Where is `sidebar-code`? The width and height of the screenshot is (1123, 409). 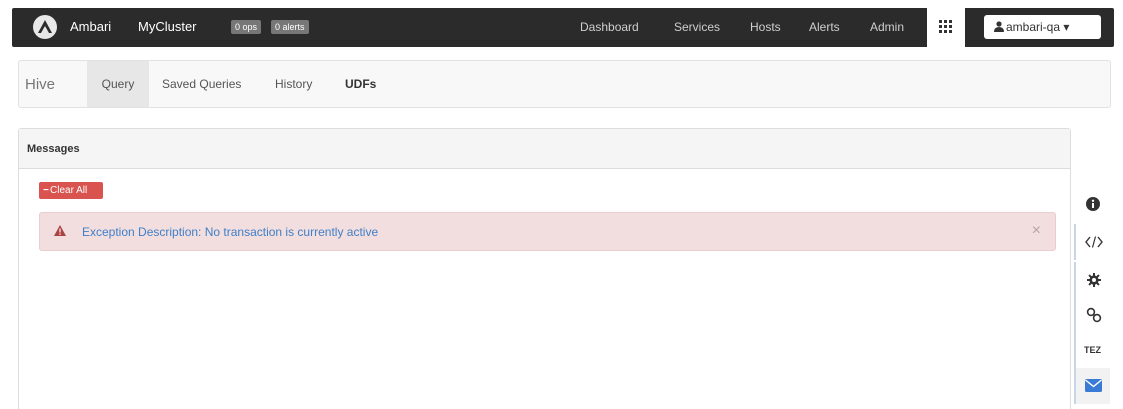 sidebar-code is located at coordinates (1092, 242).